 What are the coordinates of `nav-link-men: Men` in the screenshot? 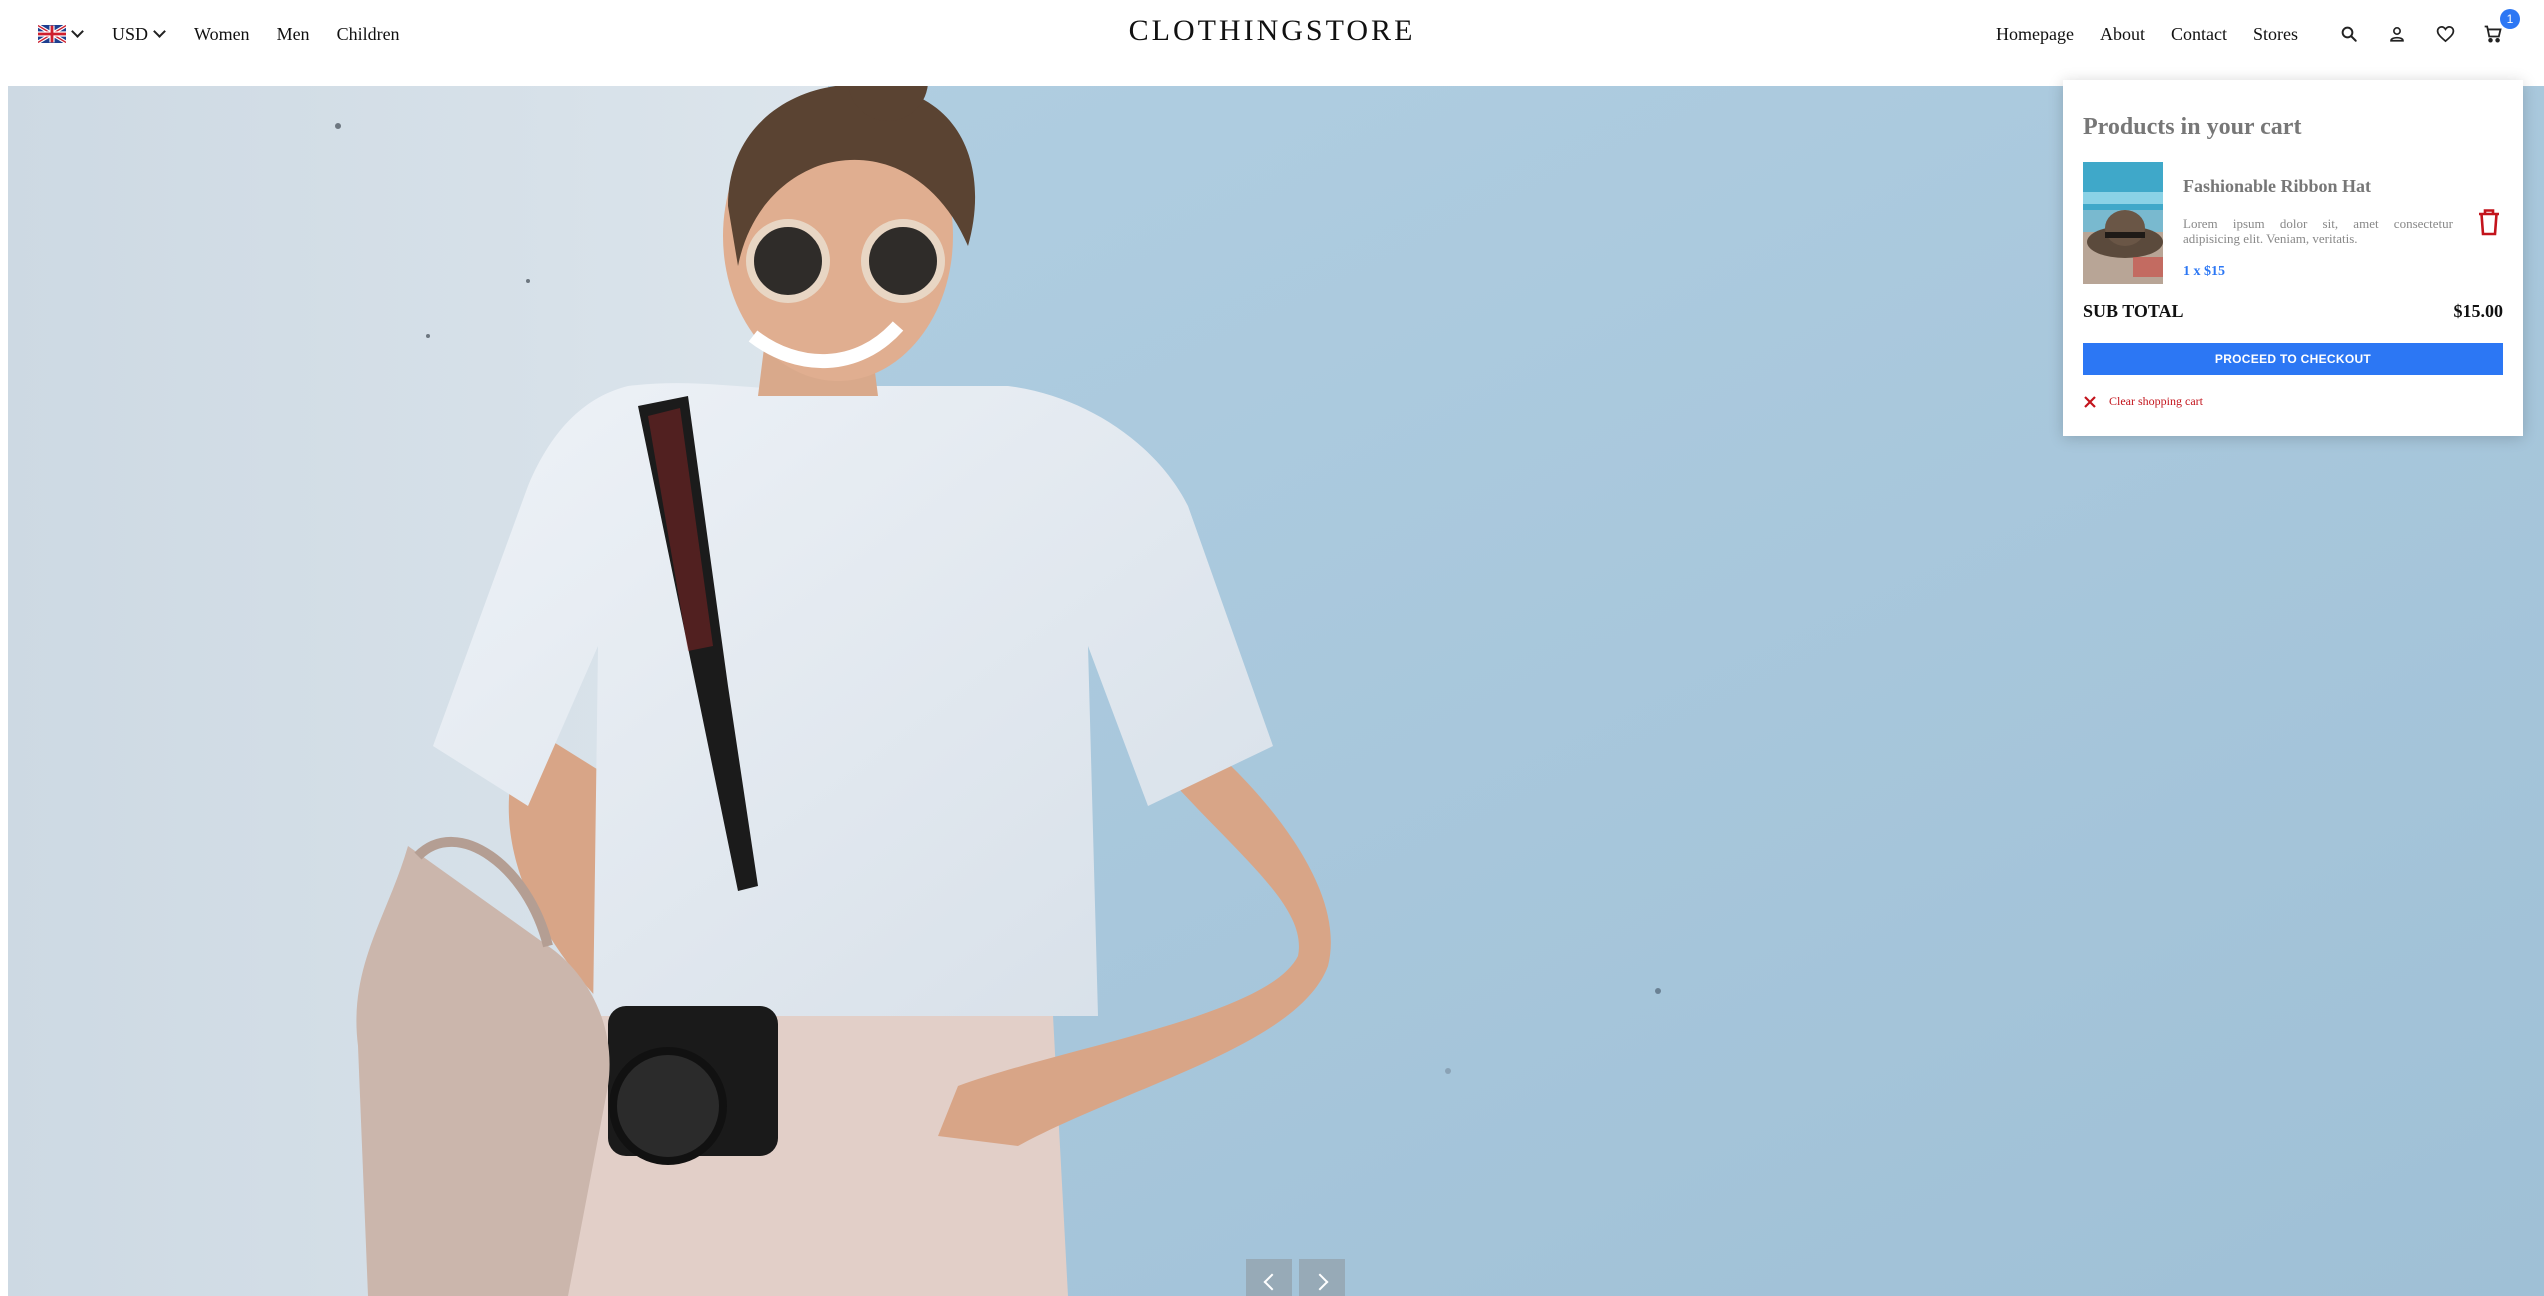 It's located at (293, 34).